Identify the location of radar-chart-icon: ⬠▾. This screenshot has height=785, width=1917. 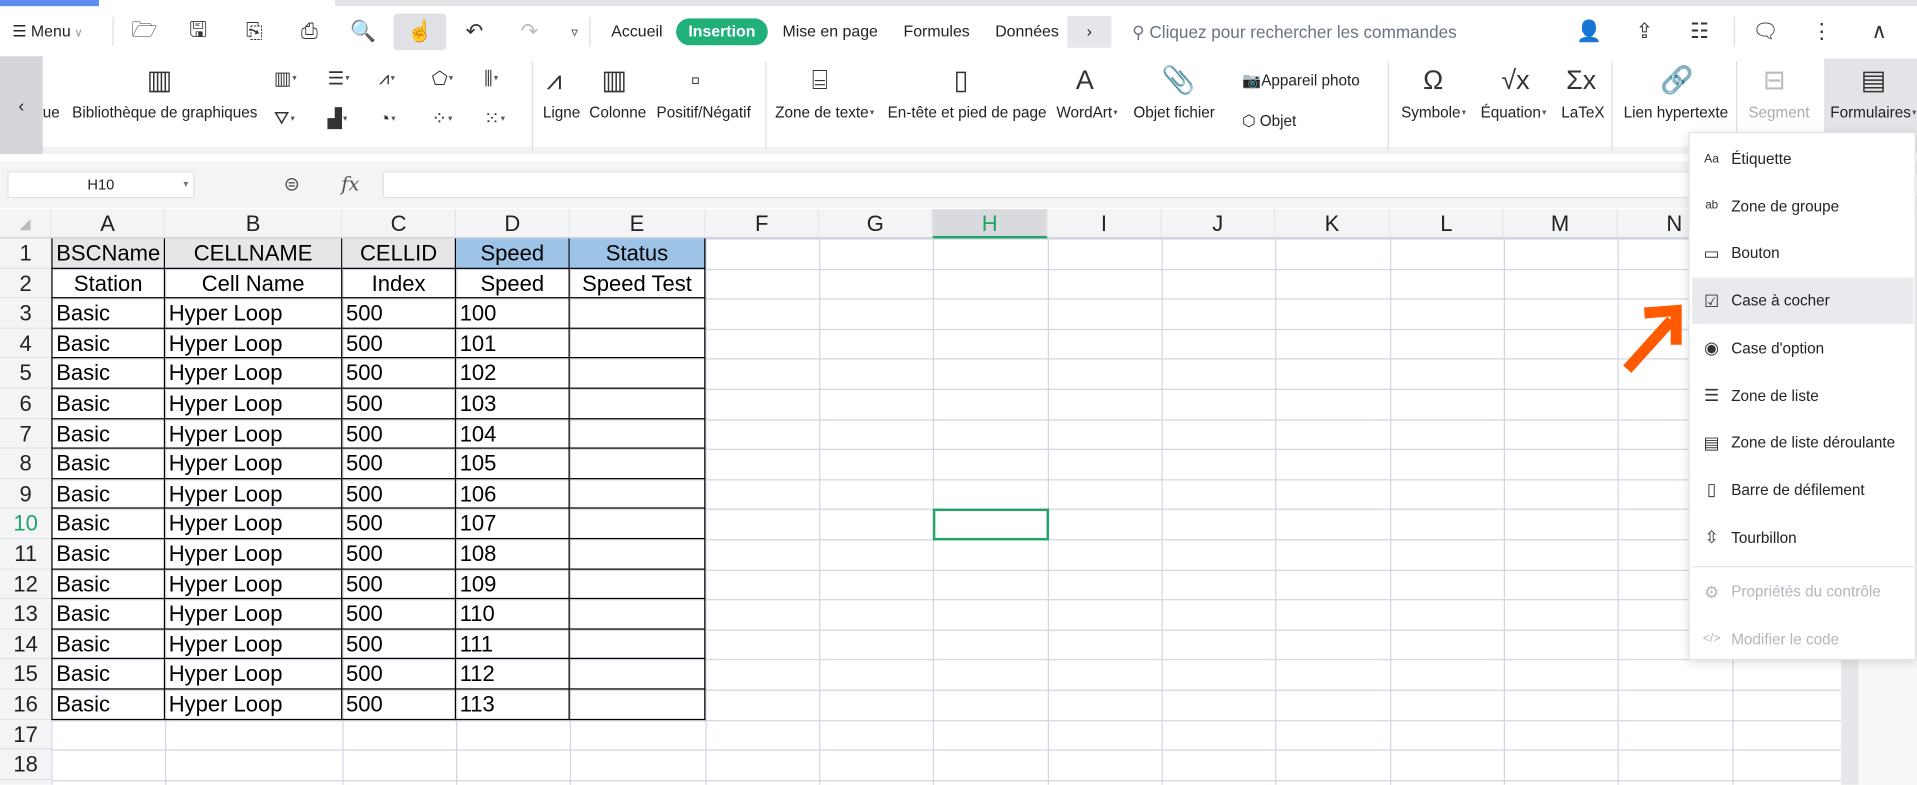
(442, 79).